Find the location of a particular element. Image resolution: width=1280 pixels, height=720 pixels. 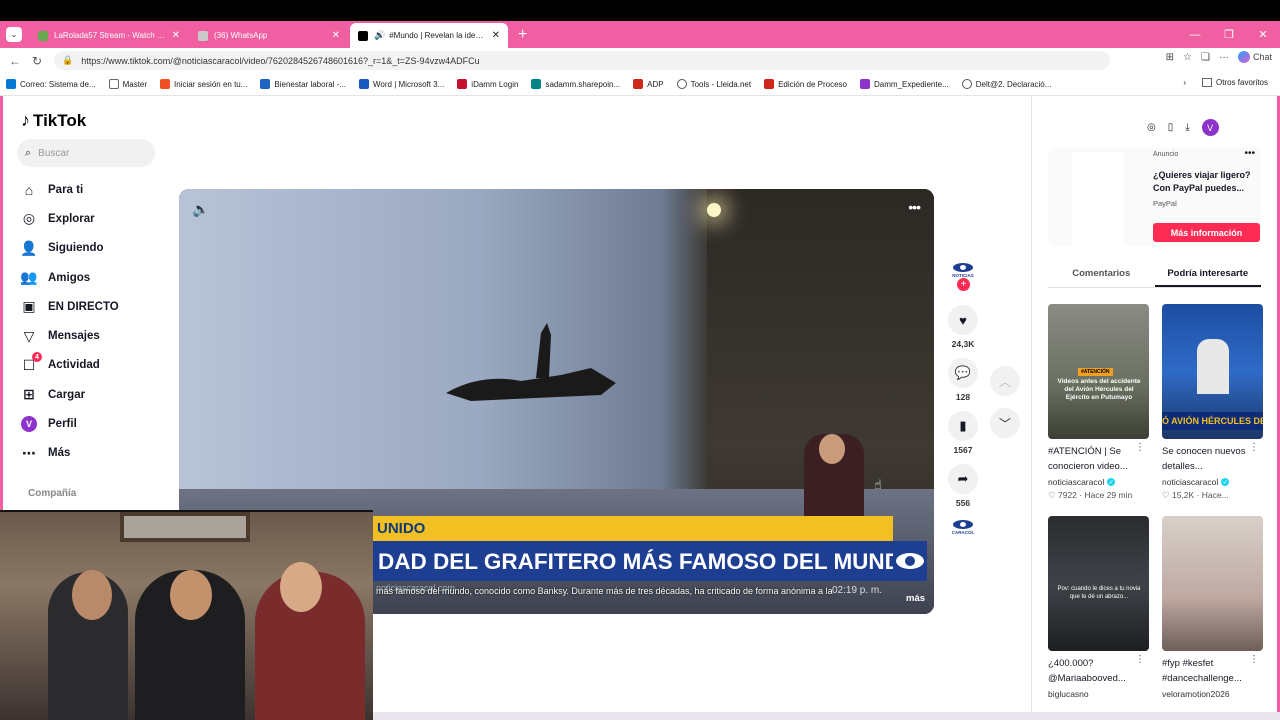

tiktok-logo: ♪ TikTok is located at coordinates (53, 120).